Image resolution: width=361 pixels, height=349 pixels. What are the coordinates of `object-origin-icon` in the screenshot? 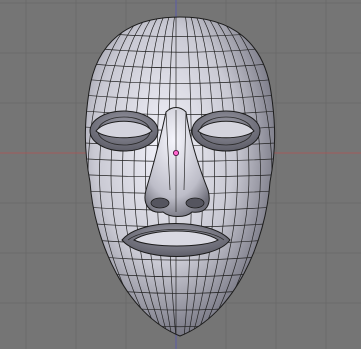 It's located at (175, 152).